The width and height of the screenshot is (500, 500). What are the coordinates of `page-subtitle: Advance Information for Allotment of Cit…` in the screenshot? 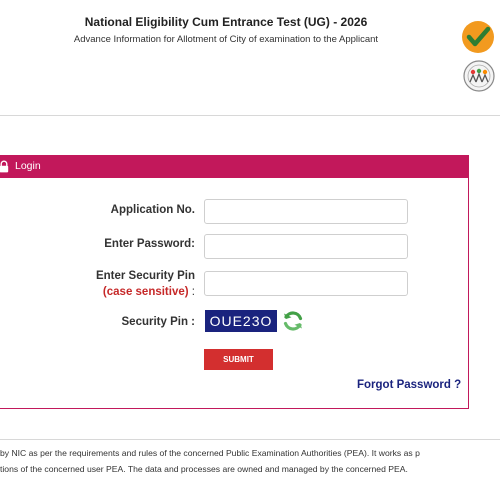 It's located at (226, 39).